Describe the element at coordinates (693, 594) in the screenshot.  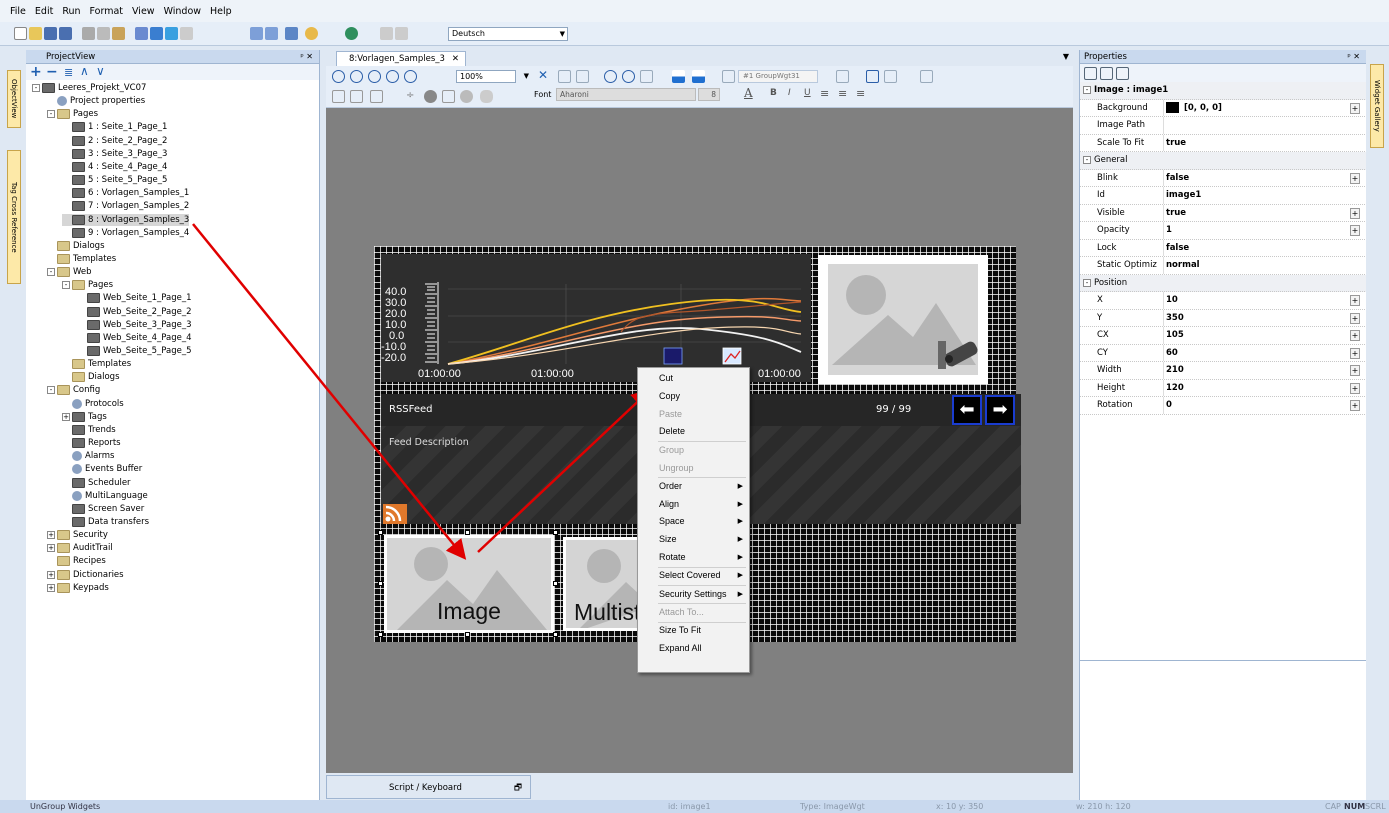
I see `menu-item-security-settings: Security Settings ▶` at that location.